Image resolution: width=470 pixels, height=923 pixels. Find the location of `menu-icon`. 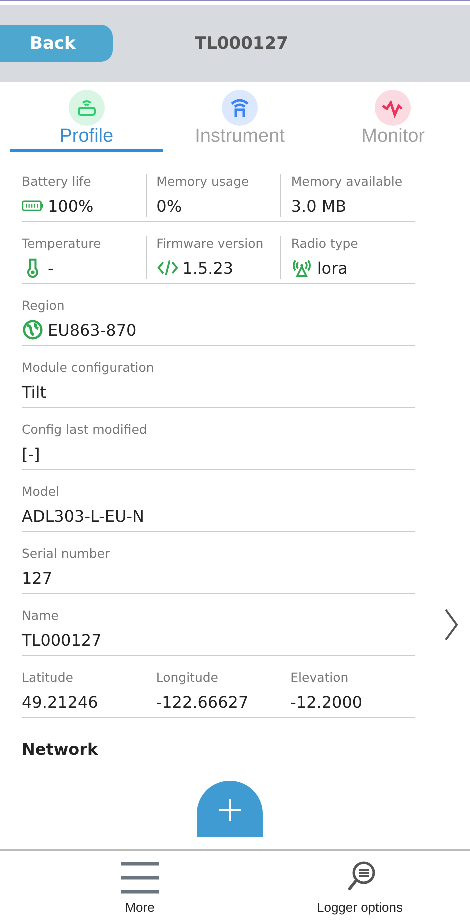

menu-icon is located at coordinates (140, 878).